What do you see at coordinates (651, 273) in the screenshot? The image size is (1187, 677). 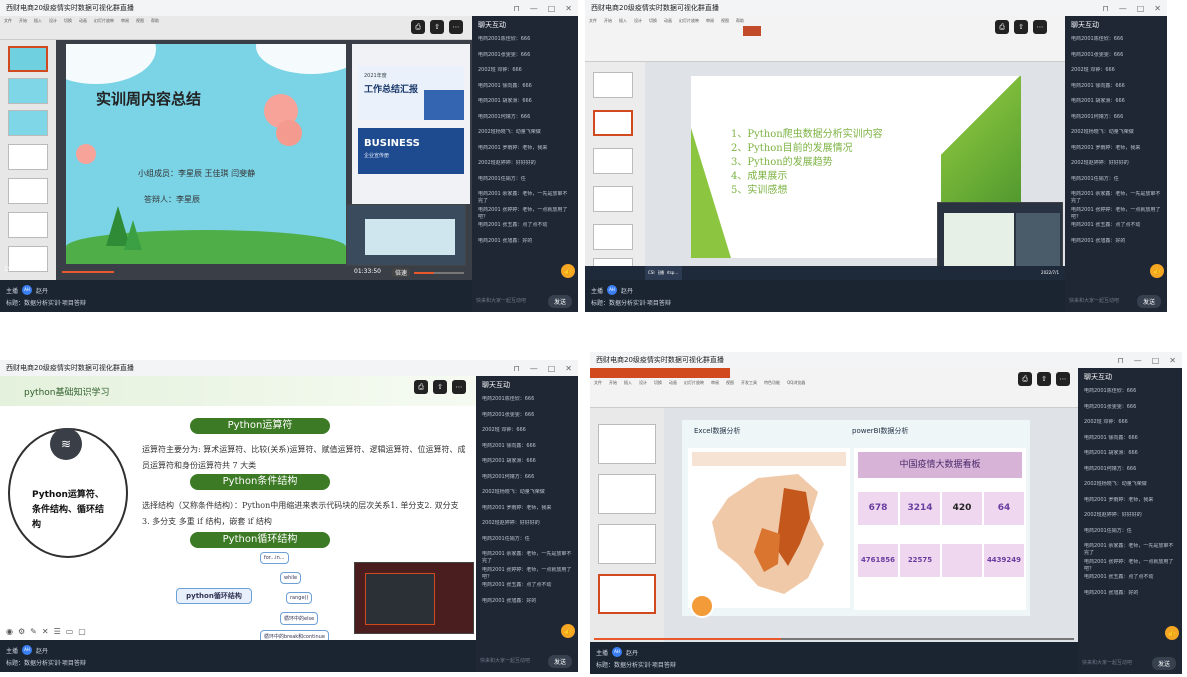 I see `taskbar-item: CSI` at bounding box center [651, 273].